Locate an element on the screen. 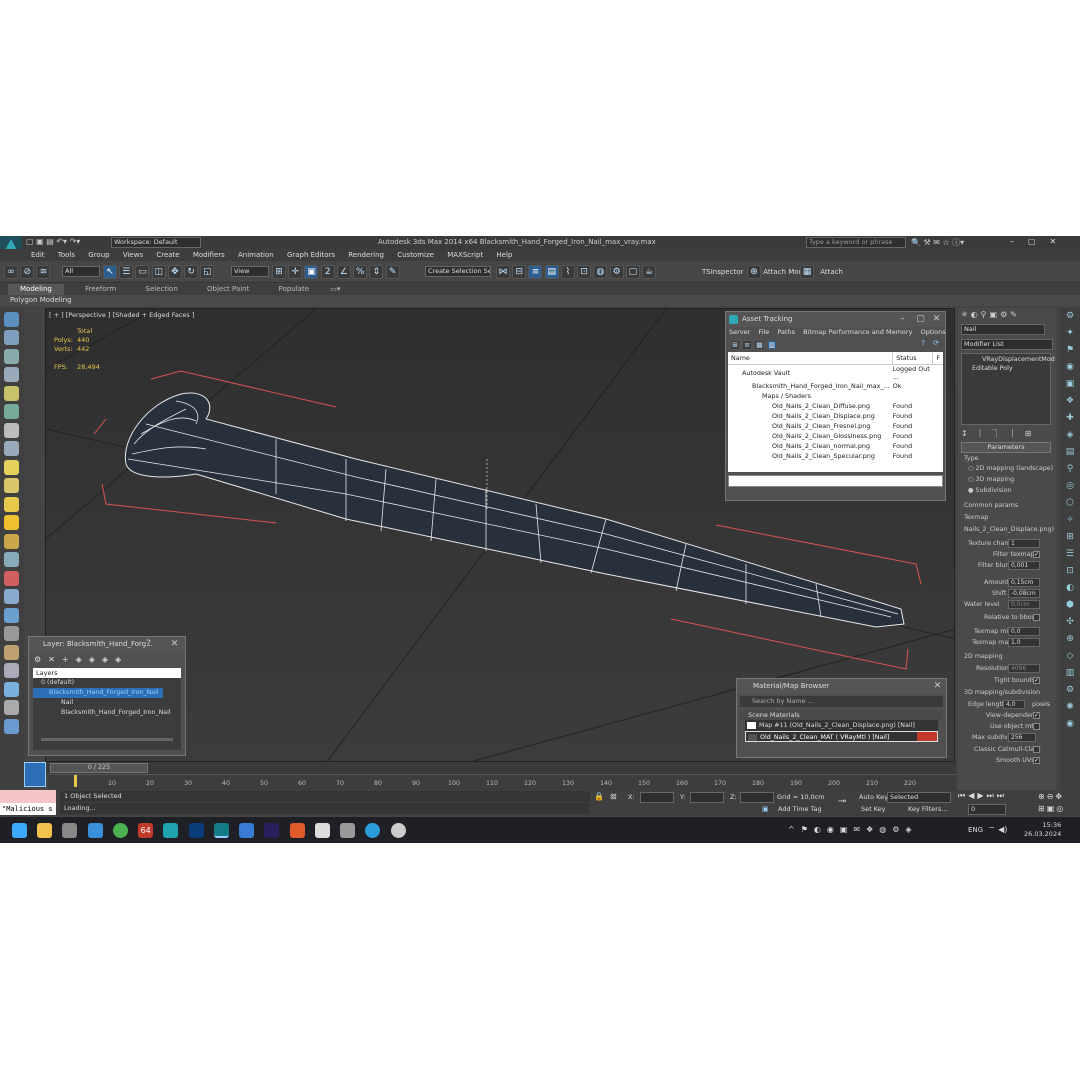 The height and width of the screenshot is (1080, 1080). amount-field: 0,15cm is located at coordinates (1024, 582).